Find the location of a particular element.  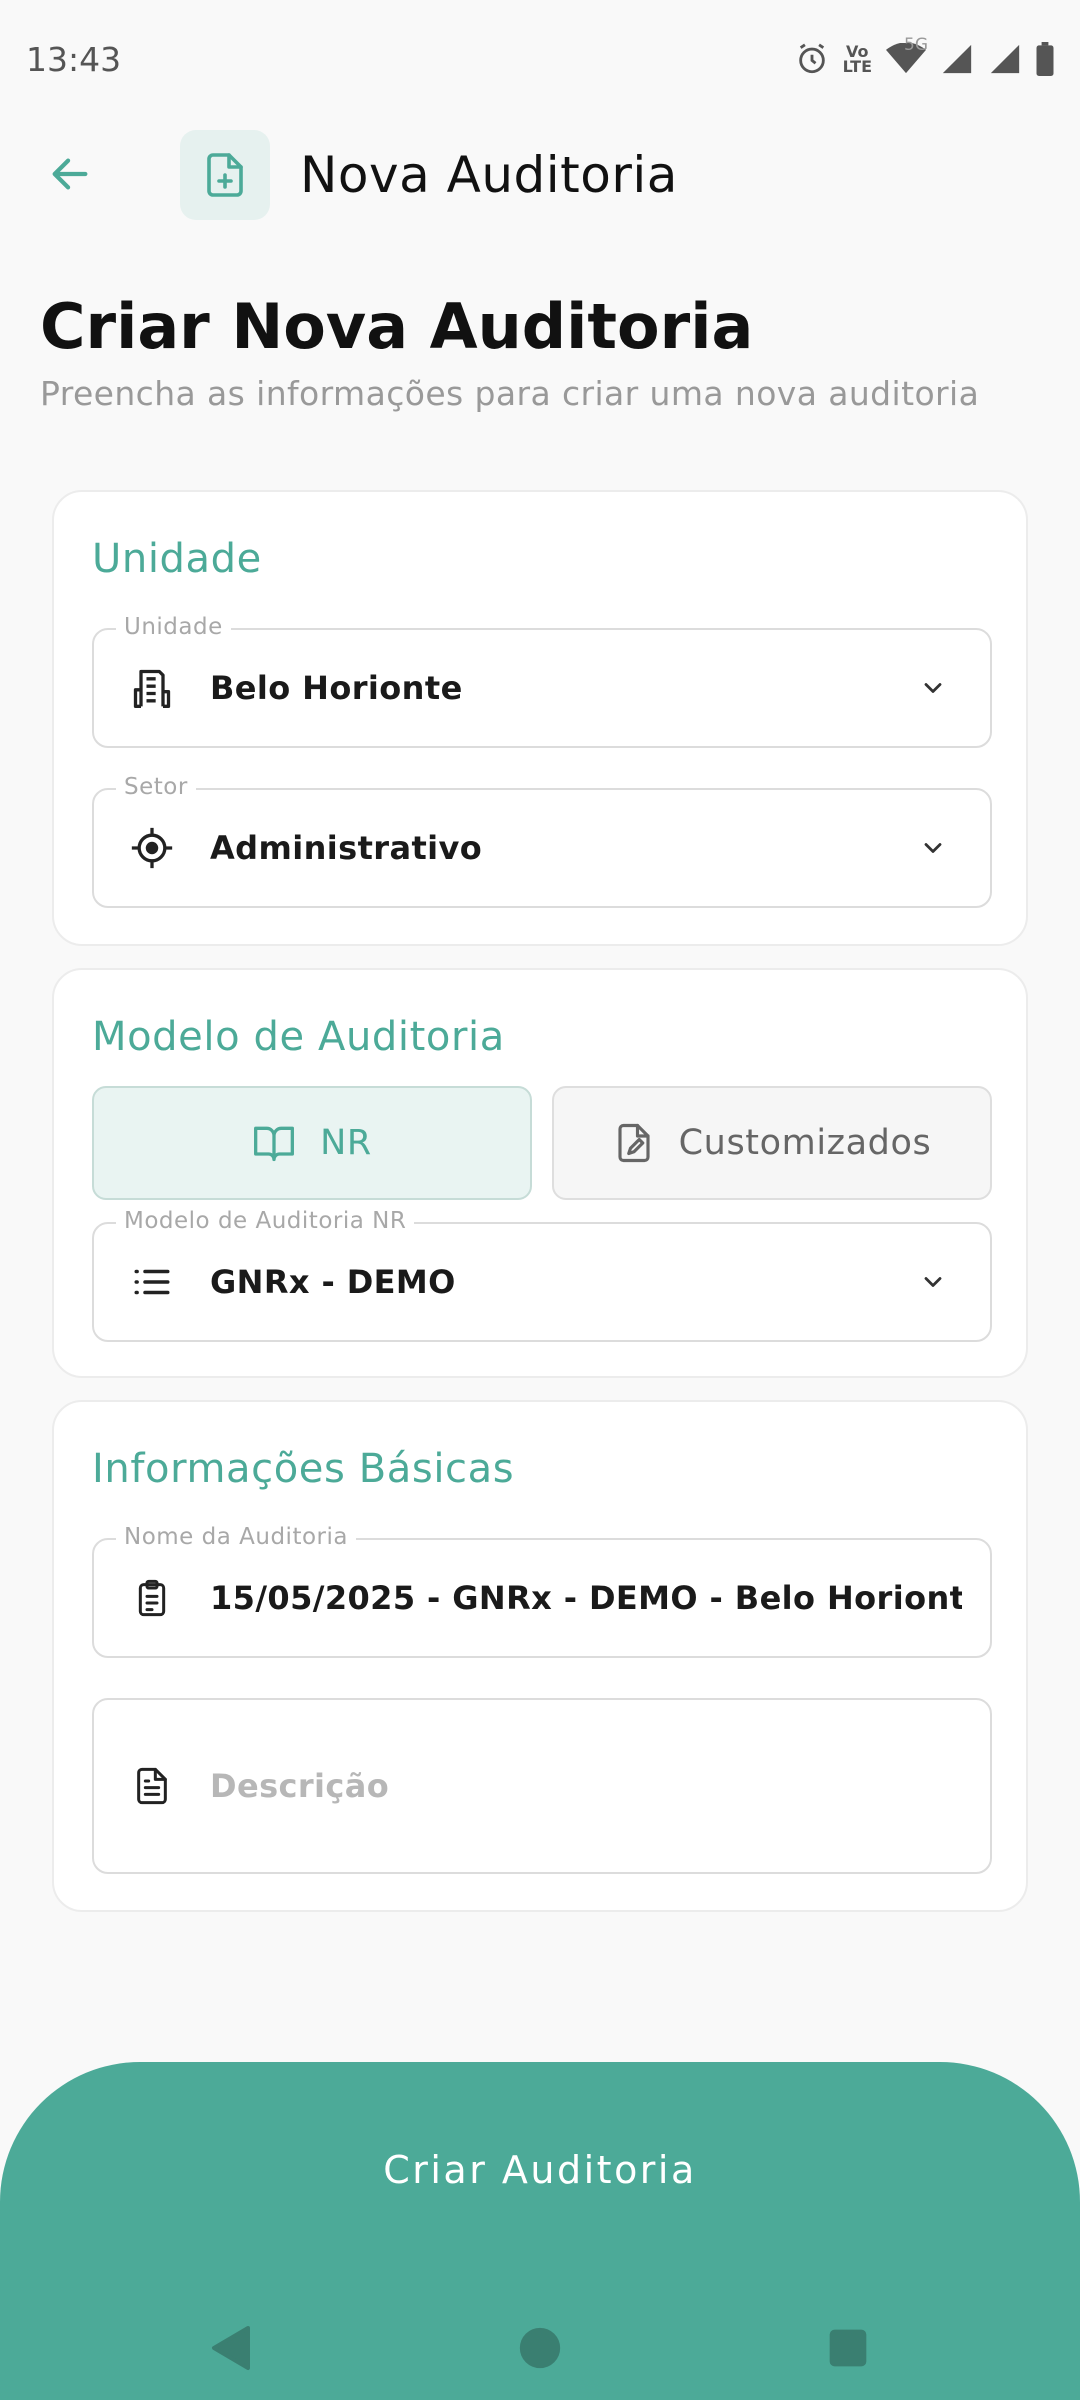

status-icons: Vo LTE 5G is located at coordinates (924, 55).